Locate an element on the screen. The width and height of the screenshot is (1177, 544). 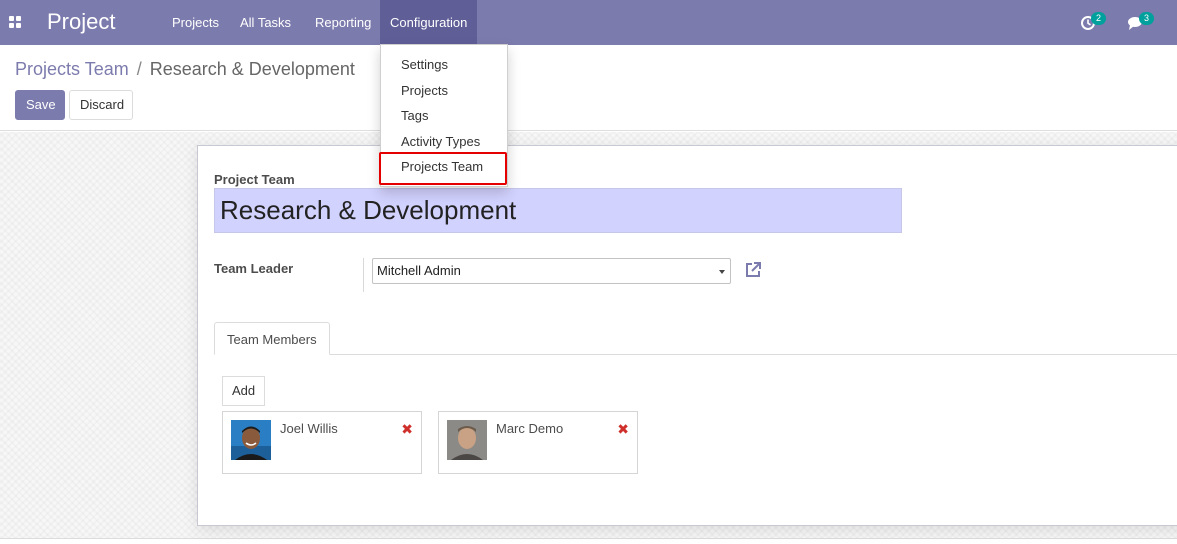
member-card: Joel Willis ✖ is located at coordinates (322, 442).